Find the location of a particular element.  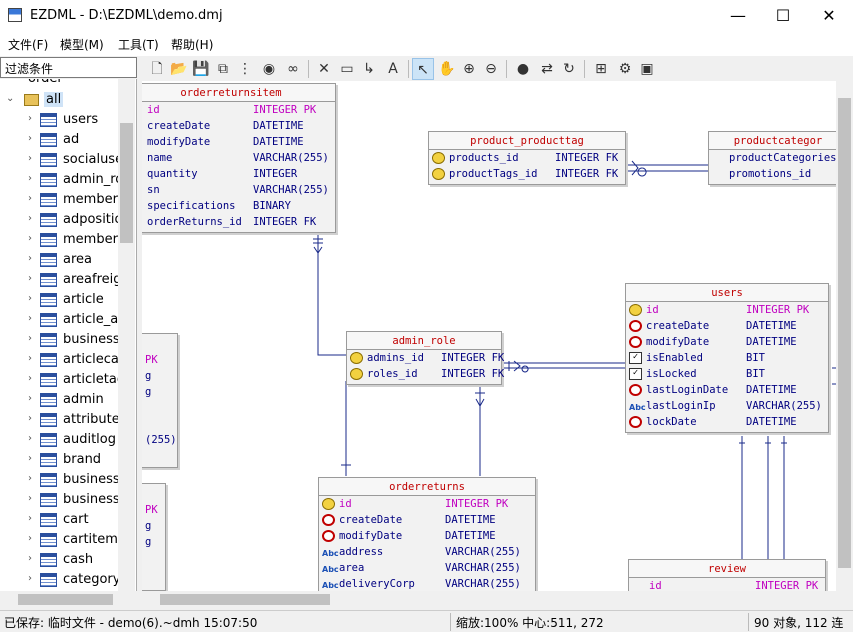

menu-tools: 工具(T) is located at coordinates (138, 44).